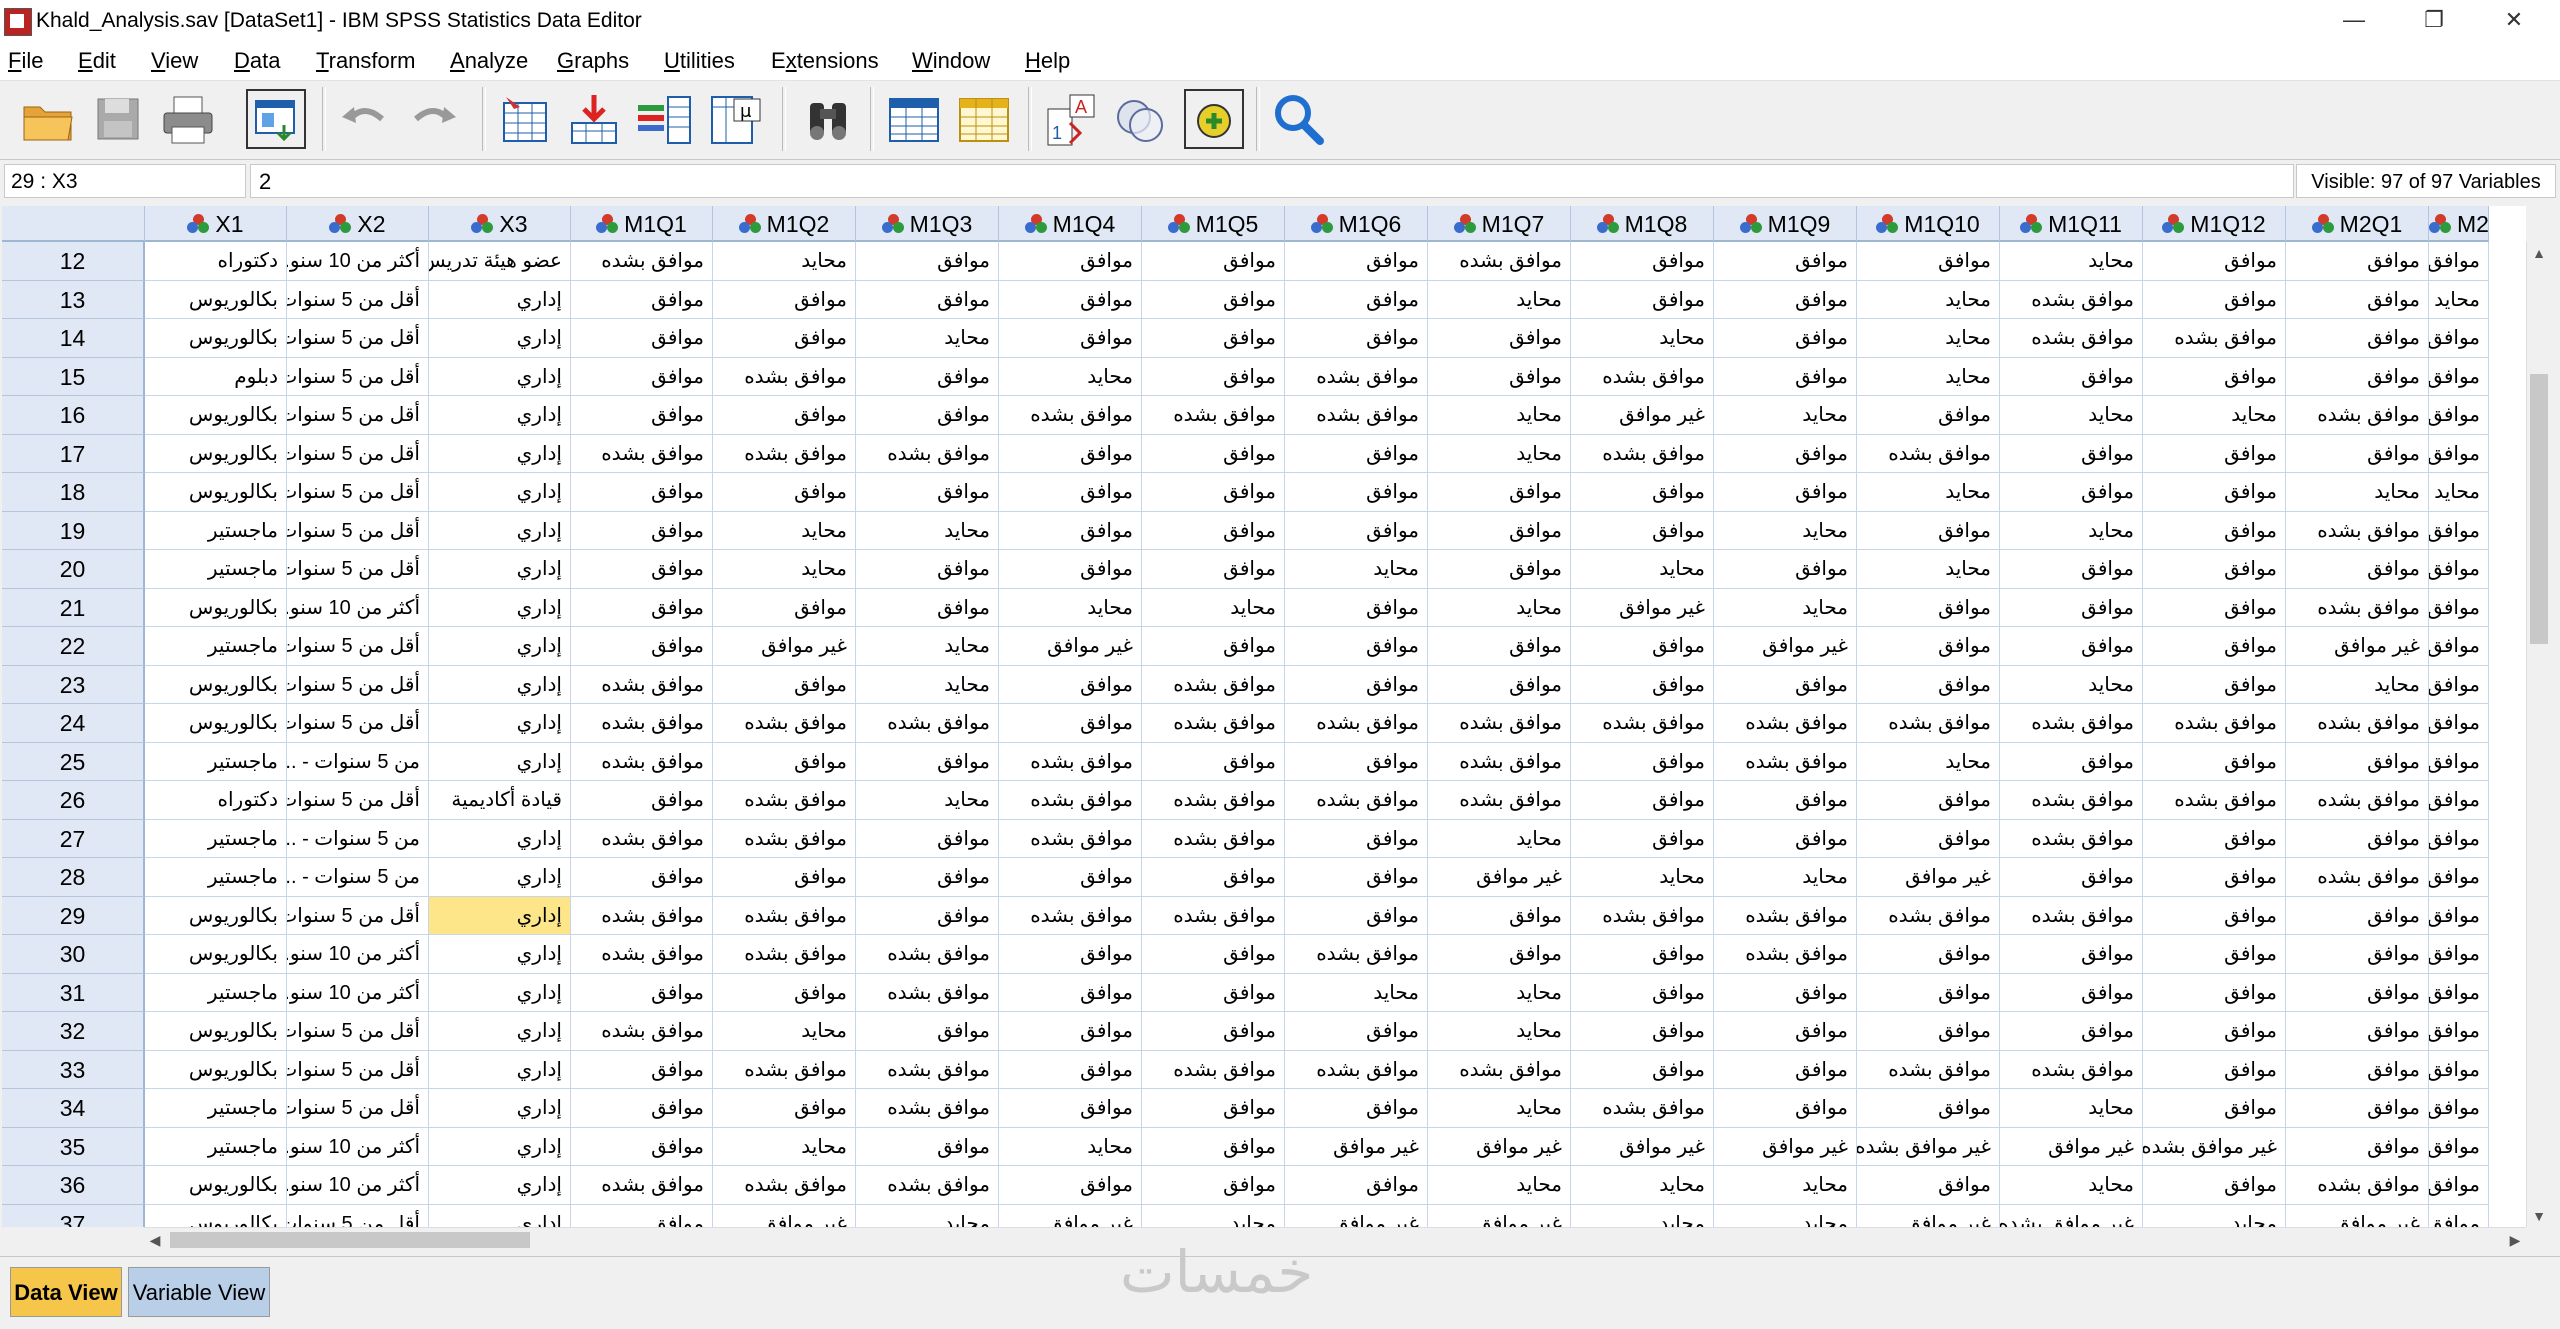 This screenshot has height=1329, width=2560. I want to click on print-icon, so click(188, 119).